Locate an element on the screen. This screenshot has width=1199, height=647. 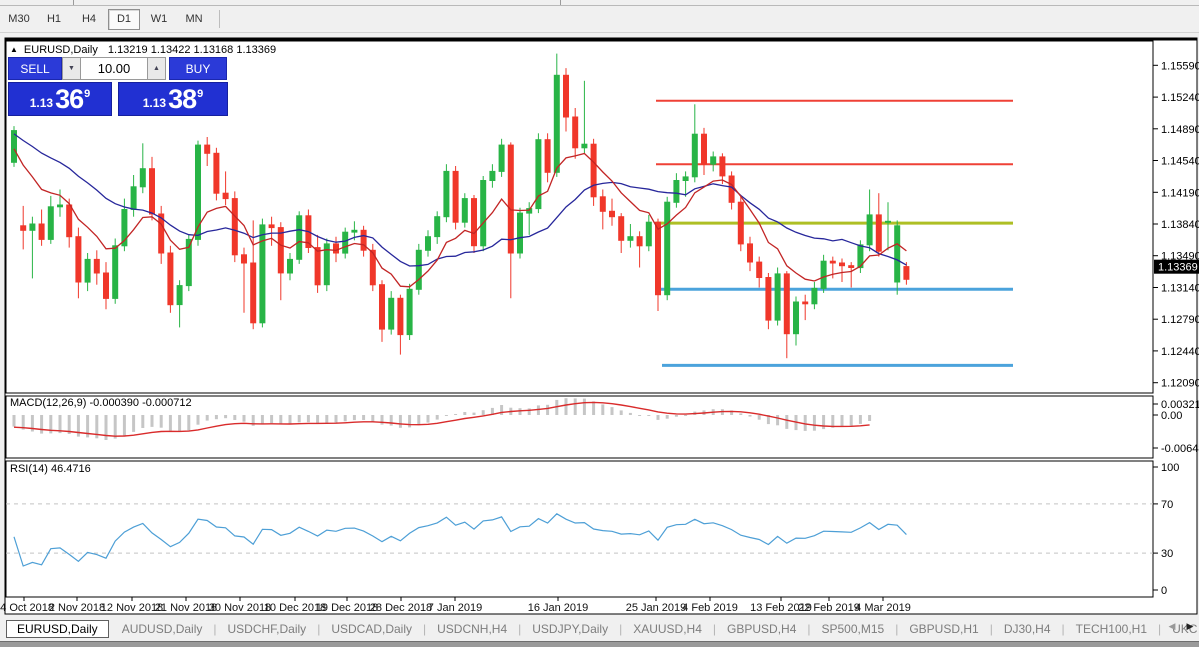
macd-pane-label: MACD(12,26,9) -0.000390 -0.000712 is located at coordinates (101, 403).